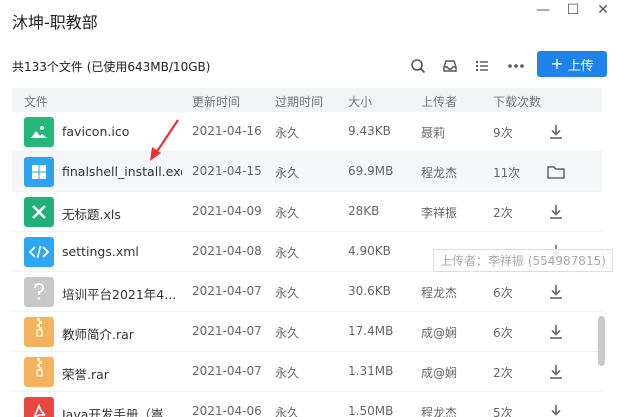 Image resolution: width=618 pixels, height=417 pixels. I want to click on uploader-tooltip: 上传者：李祥振 (554987815), so click(523, 260).